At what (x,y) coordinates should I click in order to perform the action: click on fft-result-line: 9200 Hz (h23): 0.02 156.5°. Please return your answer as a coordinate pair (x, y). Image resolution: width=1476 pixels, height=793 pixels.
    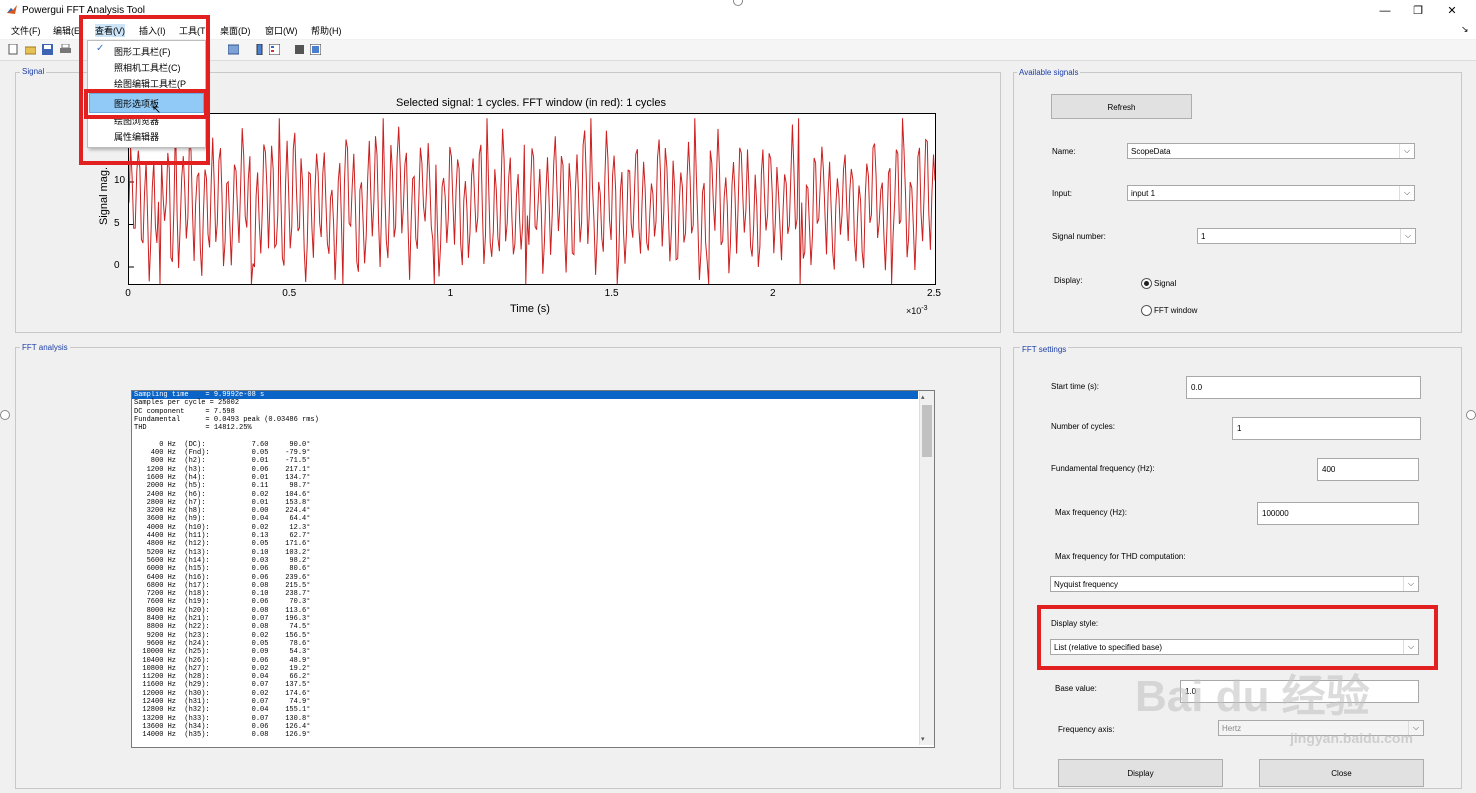
    Looking at the image, I should click on (525, 636).